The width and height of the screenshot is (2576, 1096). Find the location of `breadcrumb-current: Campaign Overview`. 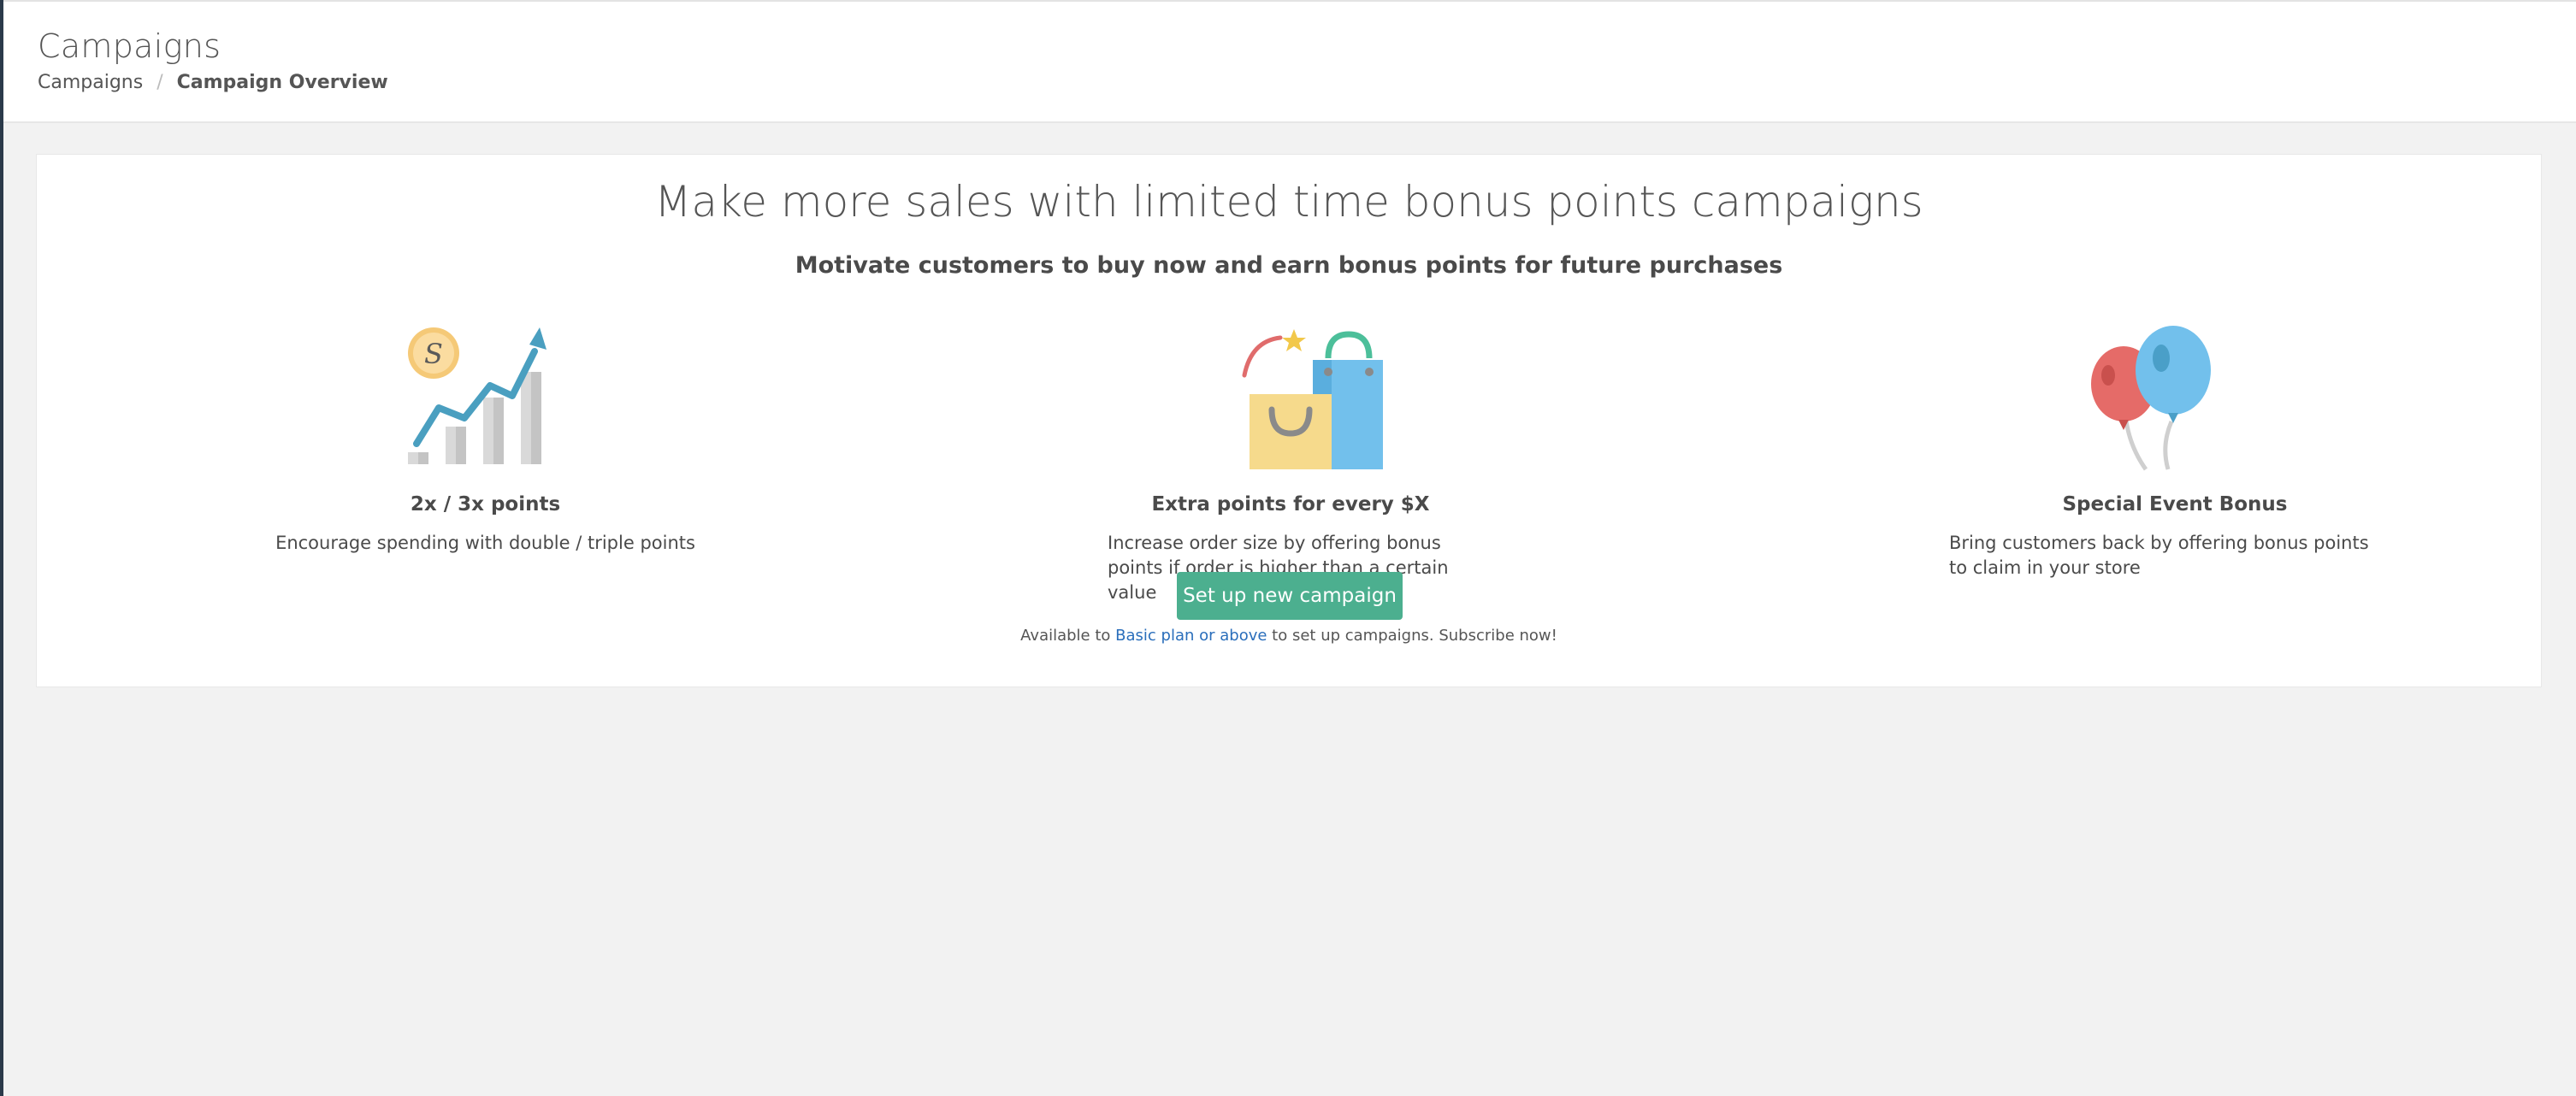

breadcrumb-current: Campaign Overview is located at coordinates (282, 82).